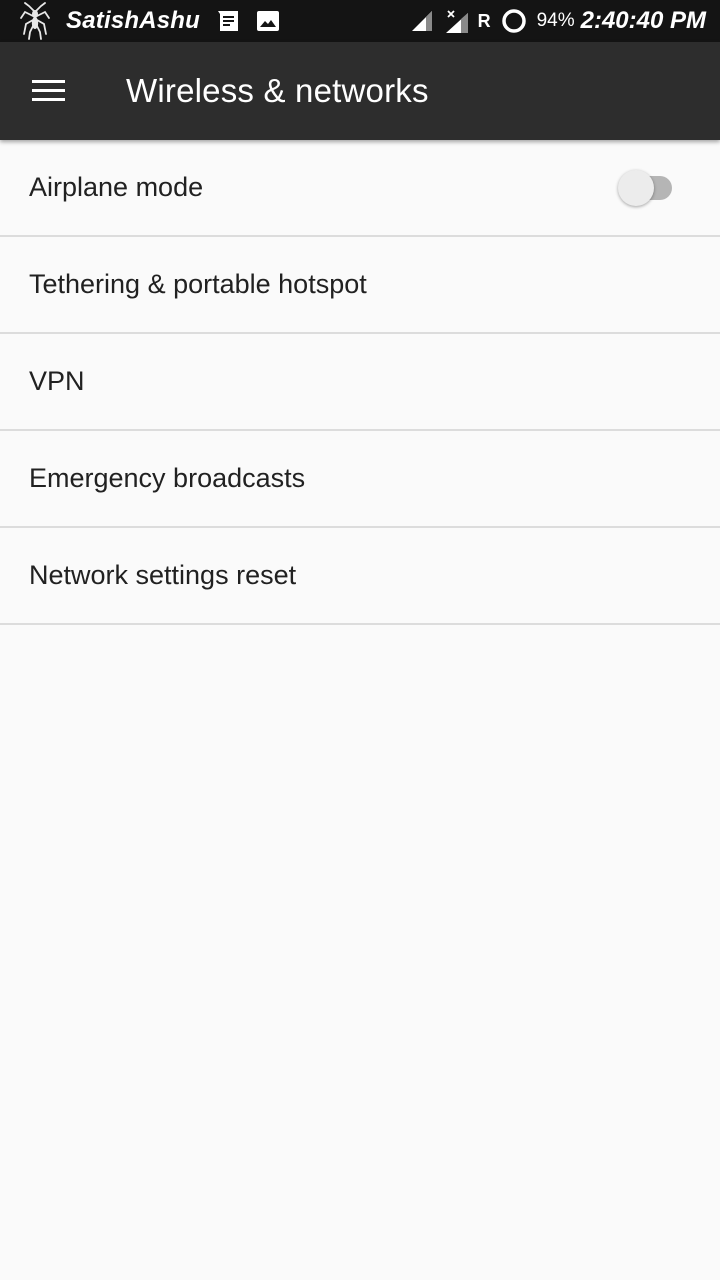 The width and height of the screenshot is (720, 1280). I want to click on setting-airplane-mode: Airplane mode, so click(360, 188).